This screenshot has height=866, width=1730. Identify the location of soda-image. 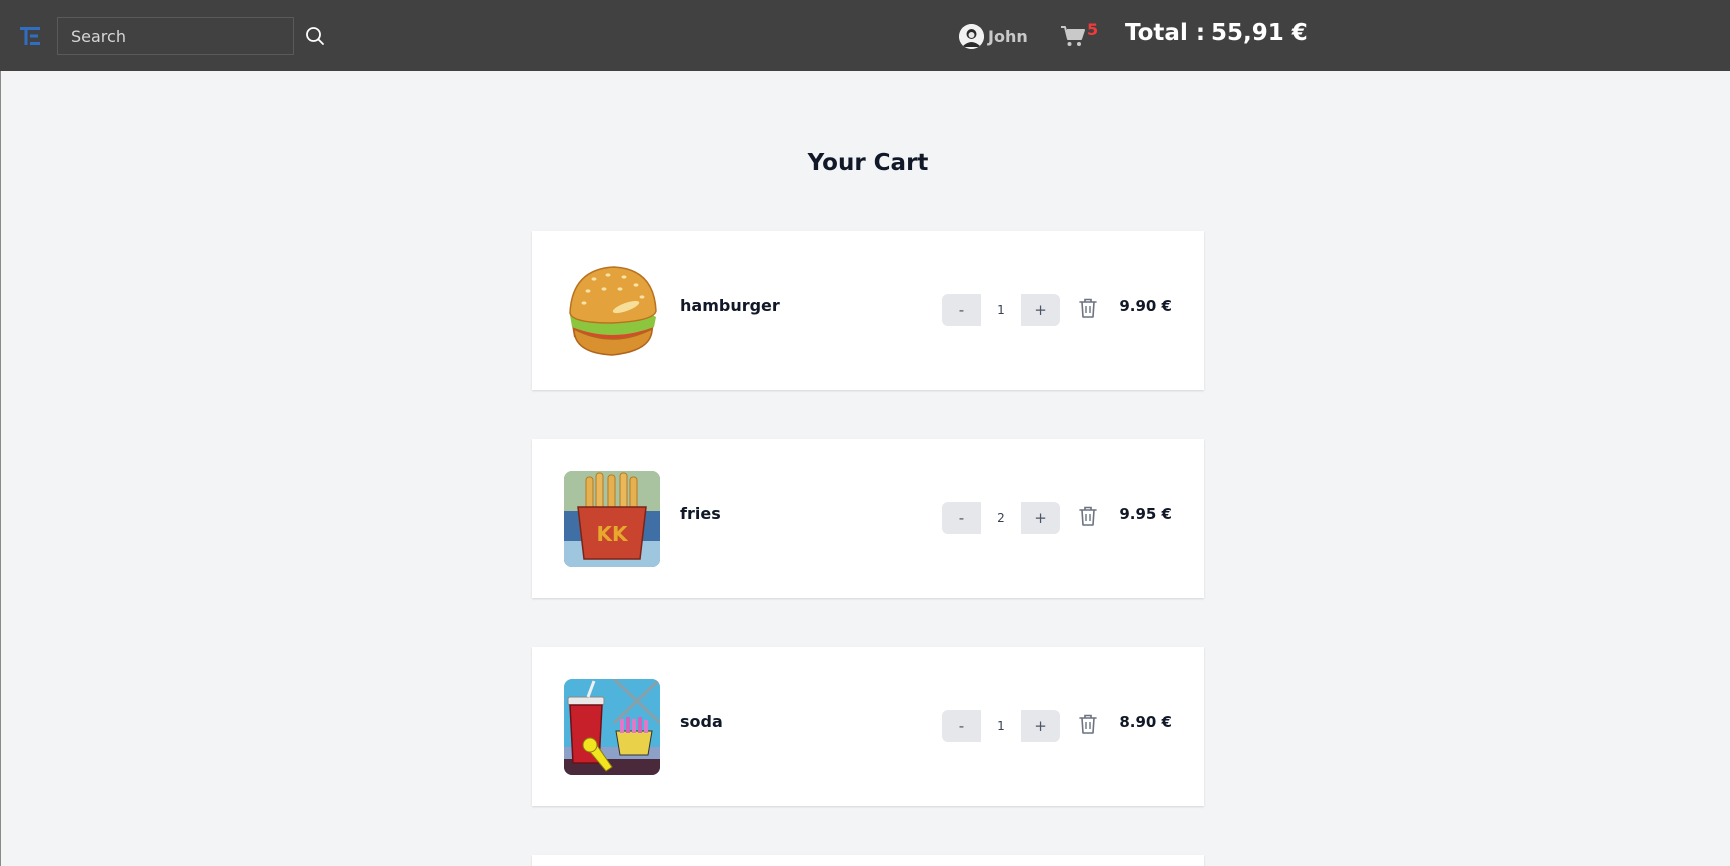
(612, 727).